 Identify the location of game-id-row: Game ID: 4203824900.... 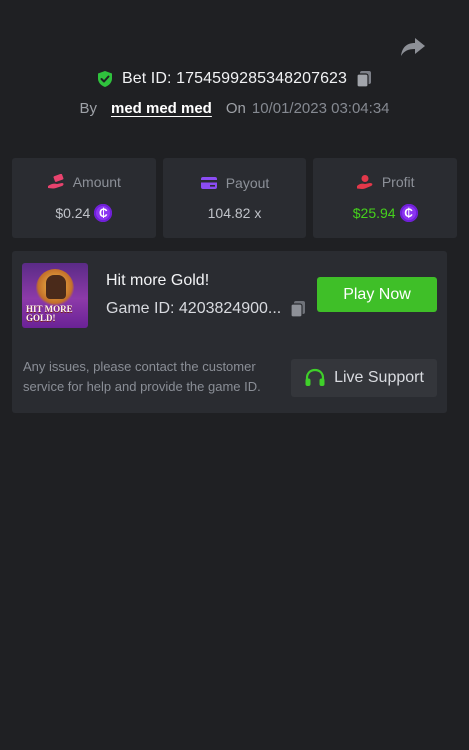
(206, 309).